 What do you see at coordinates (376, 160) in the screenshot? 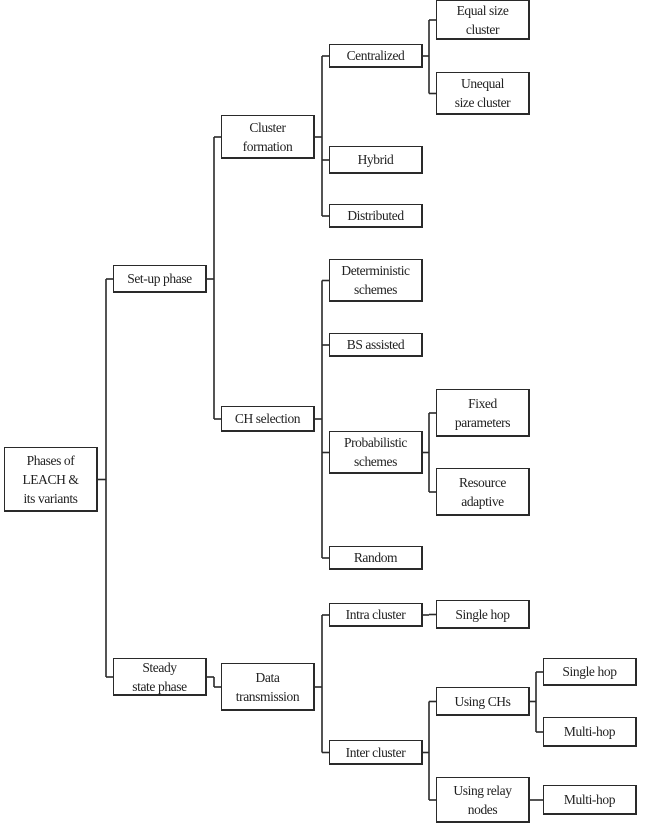
I see `node-hybrid: Hybrid` at bounding box center [376, 160].